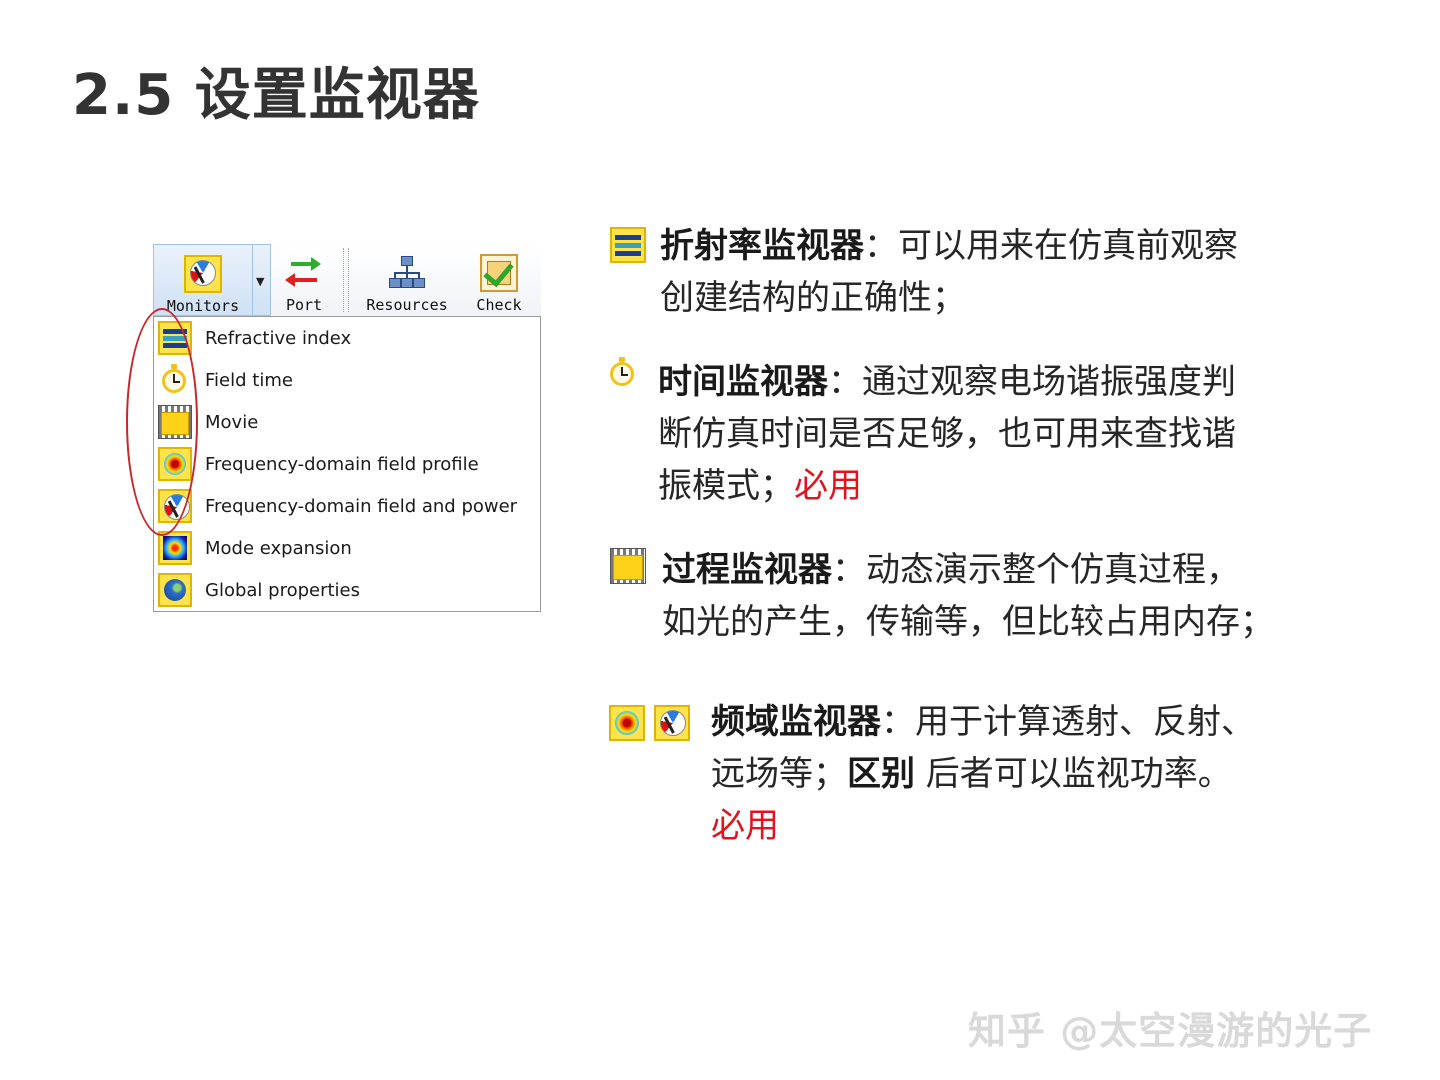 This screenshot has width=1440, height=1080. I want to click on monitors-dropdown-arrow: ▼, so click(262, 280).